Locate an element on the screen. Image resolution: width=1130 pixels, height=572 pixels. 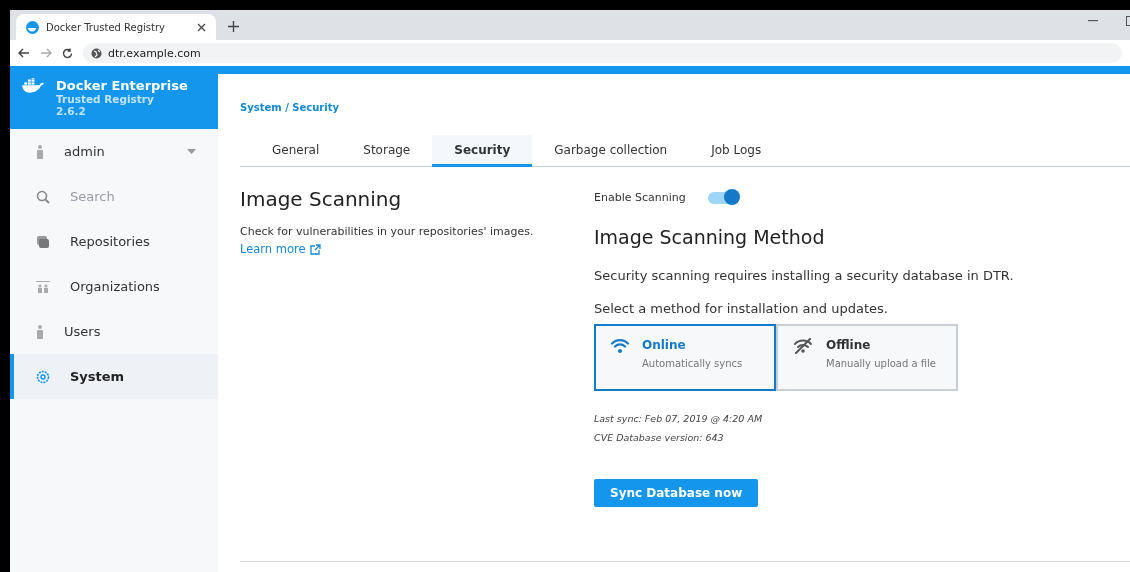
back-icon is located at coordinates (24, 53).